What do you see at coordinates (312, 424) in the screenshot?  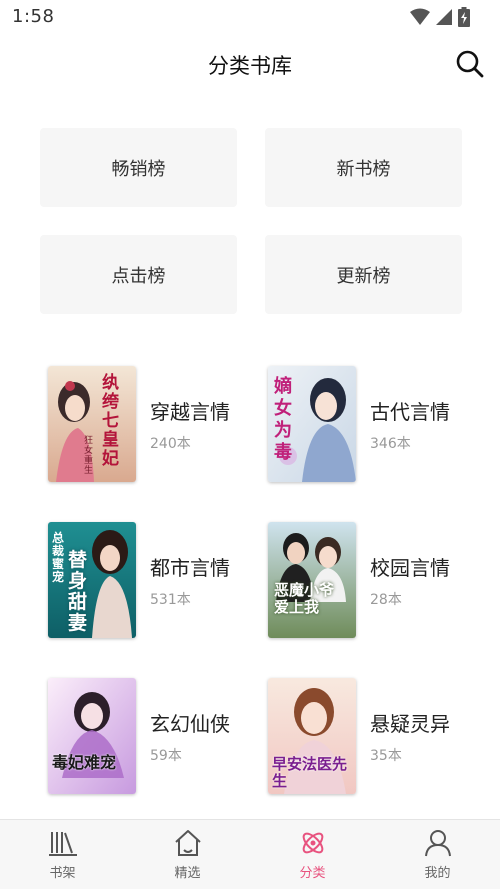 I see `book-cover: 嫡女为毒` at bounding box center [312, 424].